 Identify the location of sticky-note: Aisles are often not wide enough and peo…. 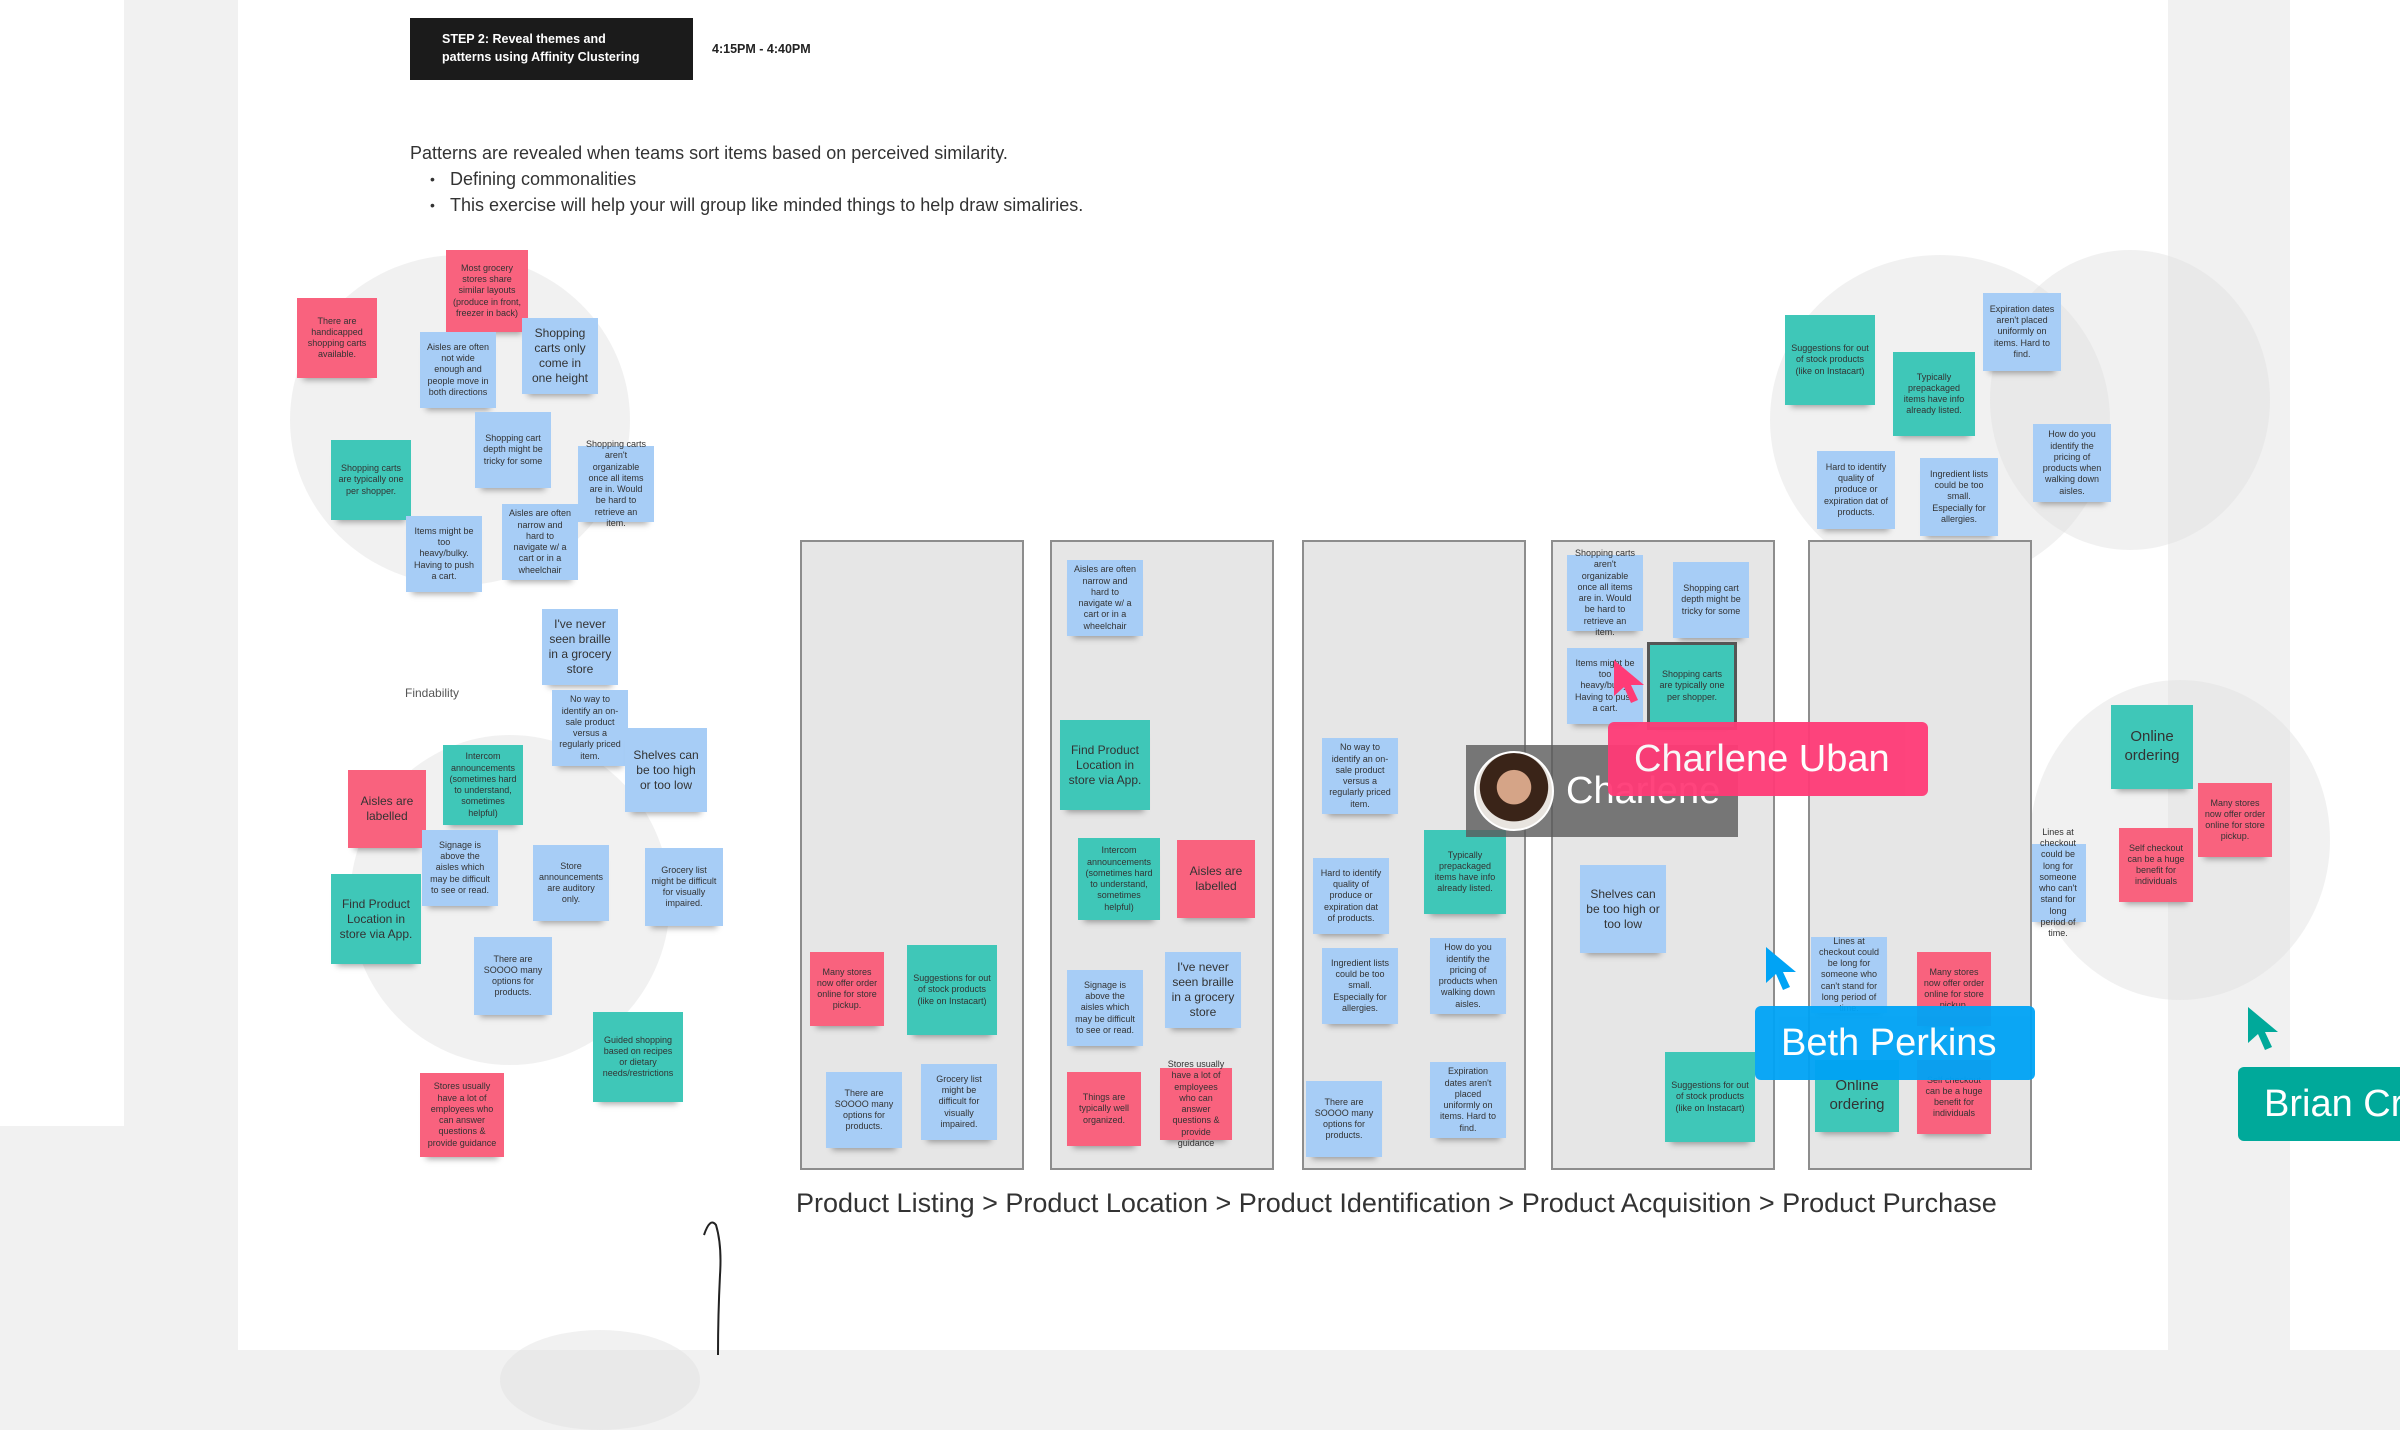
(458, 370).